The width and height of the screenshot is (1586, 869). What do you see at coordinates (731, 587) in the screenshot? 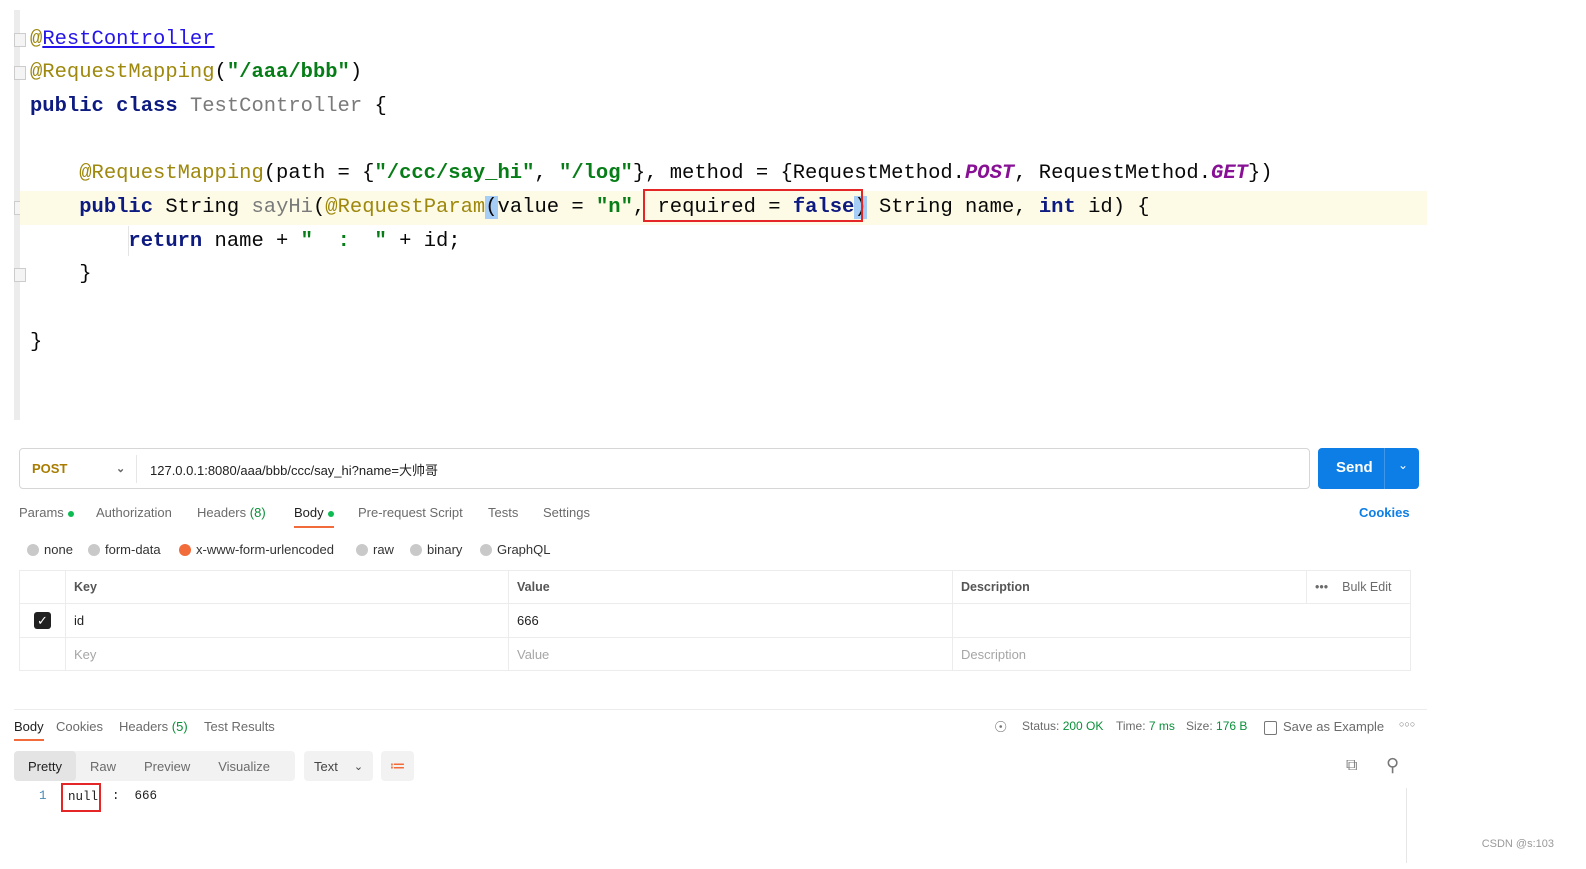
I see `header-value: Value` at bounding box center [731, 587].